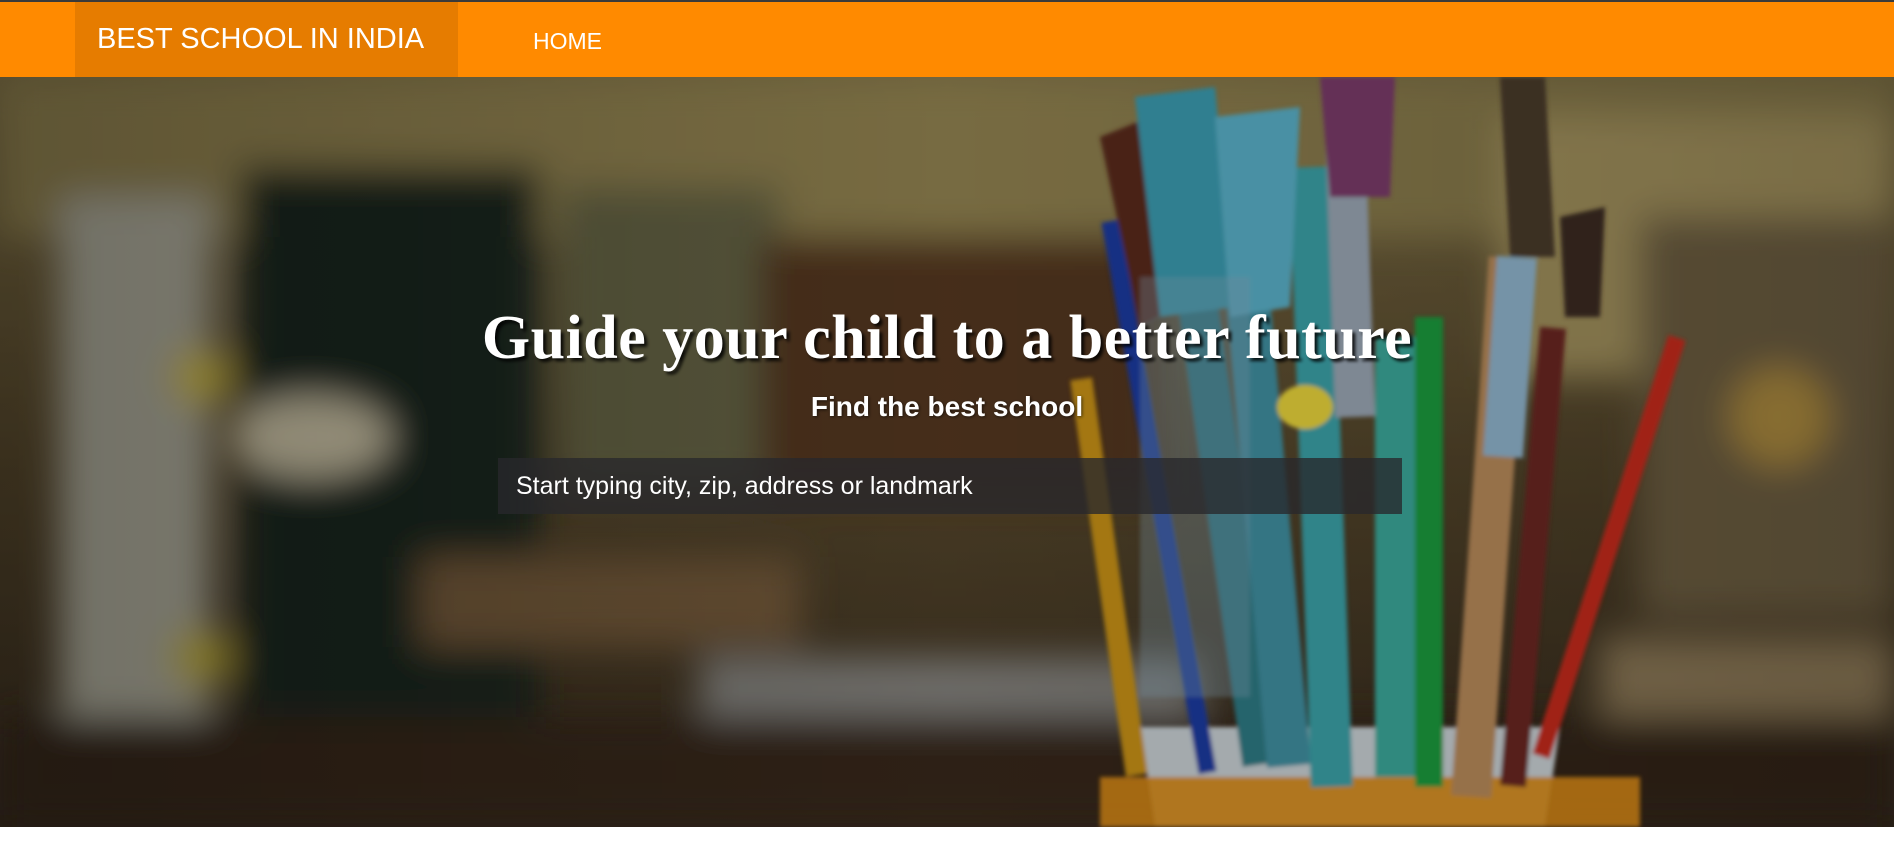  I want to click on hero-title: Guide your child to a better future, so click(947, 338).